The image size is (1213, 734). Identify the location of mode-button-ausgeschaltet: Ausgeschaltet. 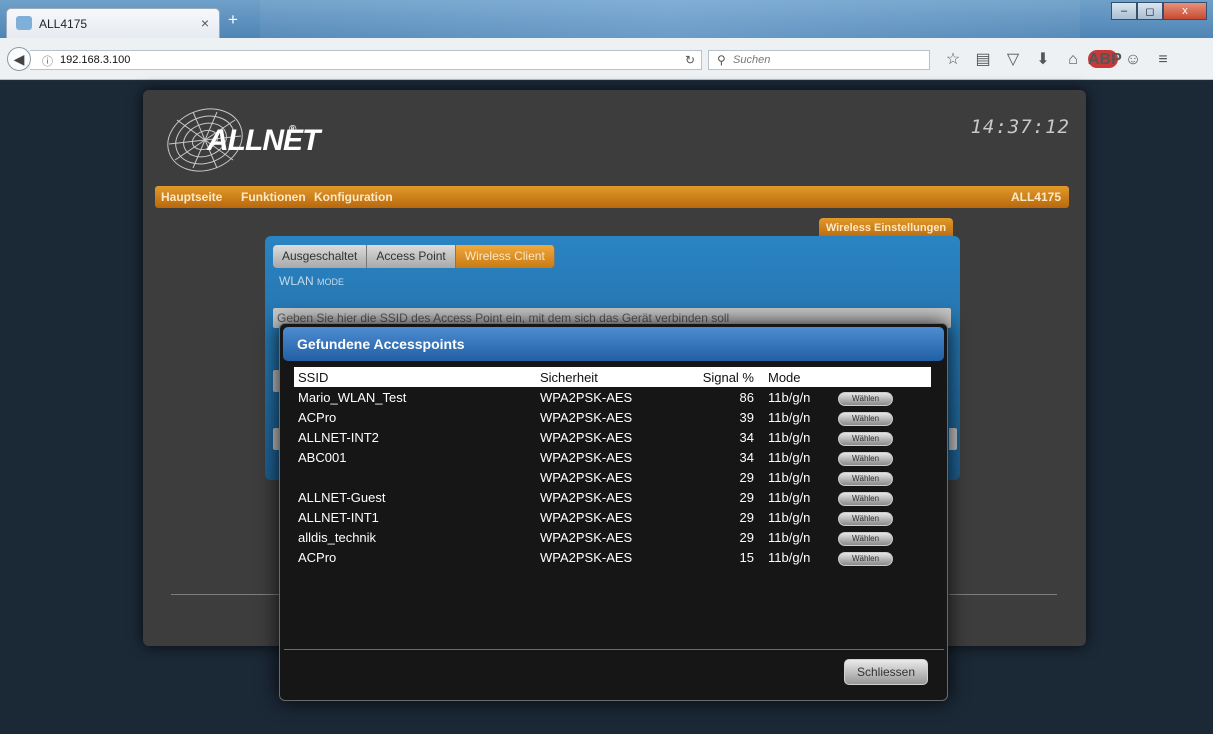
(320, 256).